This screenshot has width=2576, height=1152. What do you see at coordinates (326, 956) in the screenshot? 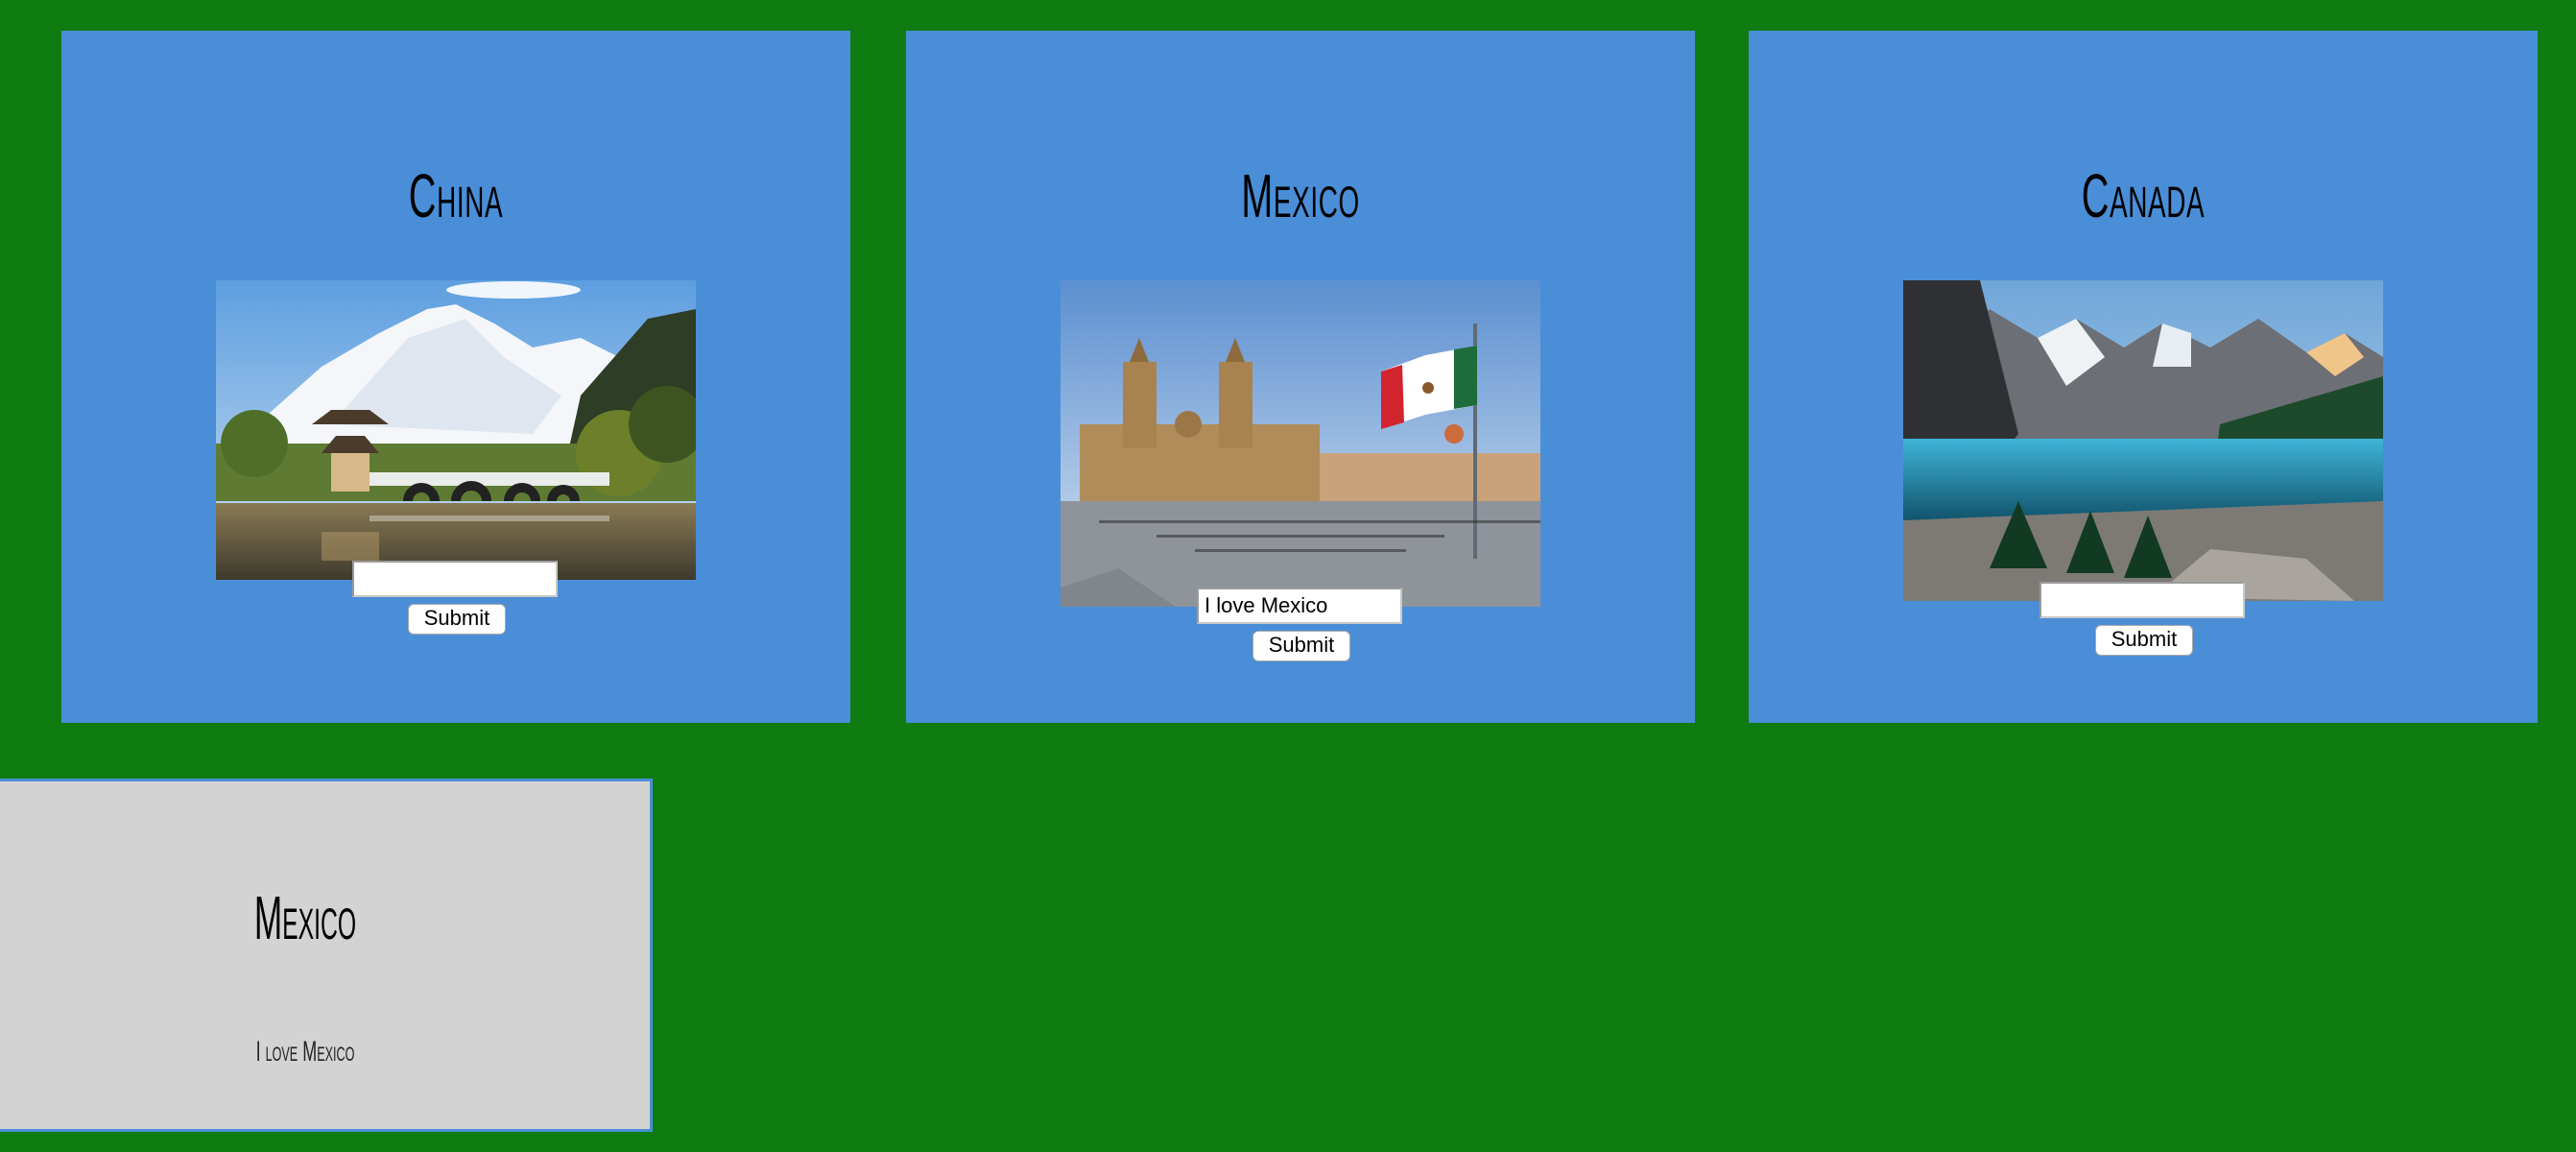
I see `submitted-comment-card: Mexico I love Mexico` at bounding box center [326, 956].